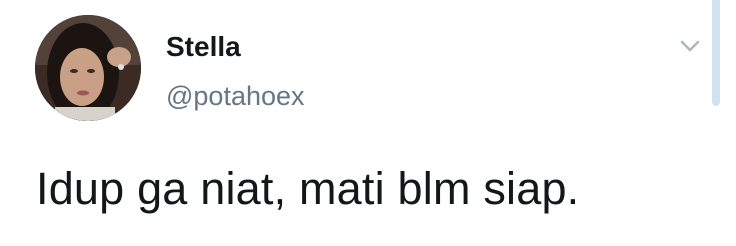 This screenshot has width=736, height=246. What do you see at coordinates (716, 53) in the screenshot?
I see `scrollbar` at bounding box center [716, 53].